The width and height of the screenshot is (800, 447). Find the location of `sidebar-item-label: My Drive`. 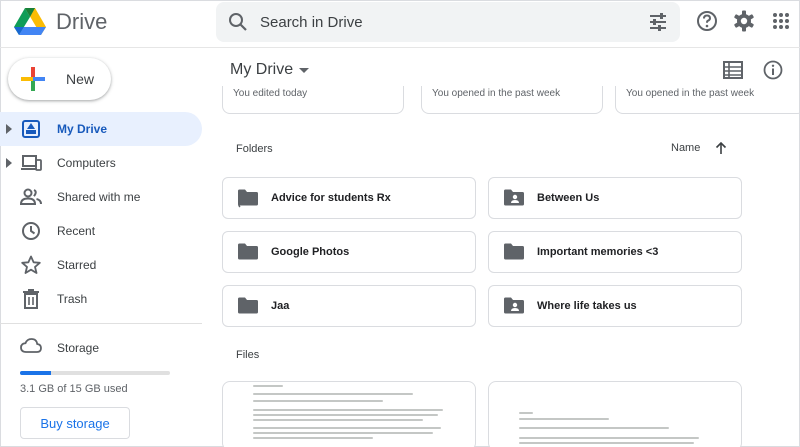

sidebar-item-label: My Drive is located at coordinates (82, 129).